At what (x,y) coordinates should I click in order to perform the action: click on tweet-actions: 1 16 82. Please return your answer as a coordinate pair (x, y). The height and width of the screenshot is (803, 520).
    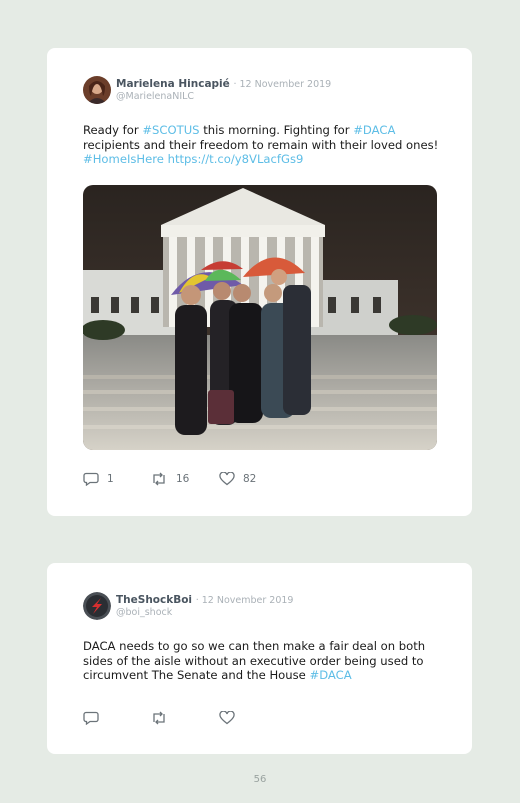
    Looking at the image, I should click on (183, 480).